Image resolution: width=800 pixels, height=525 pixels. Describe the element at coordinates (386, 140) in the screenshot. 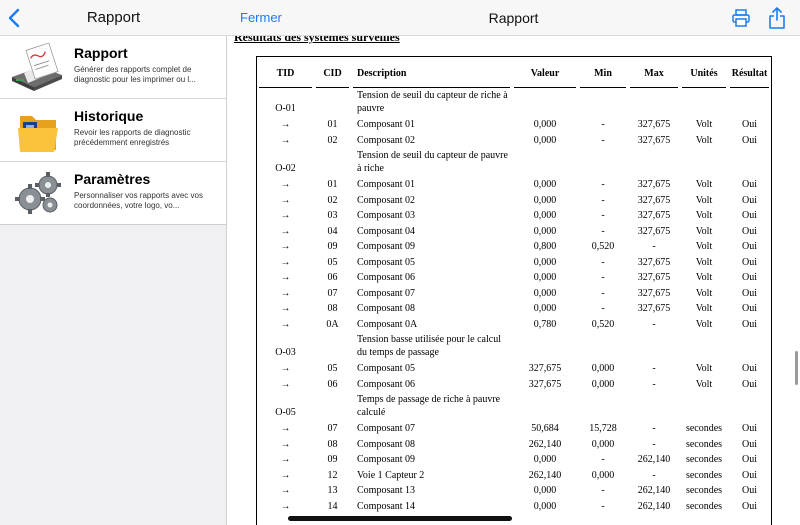

I see `row-description: Composant 02` at that location.